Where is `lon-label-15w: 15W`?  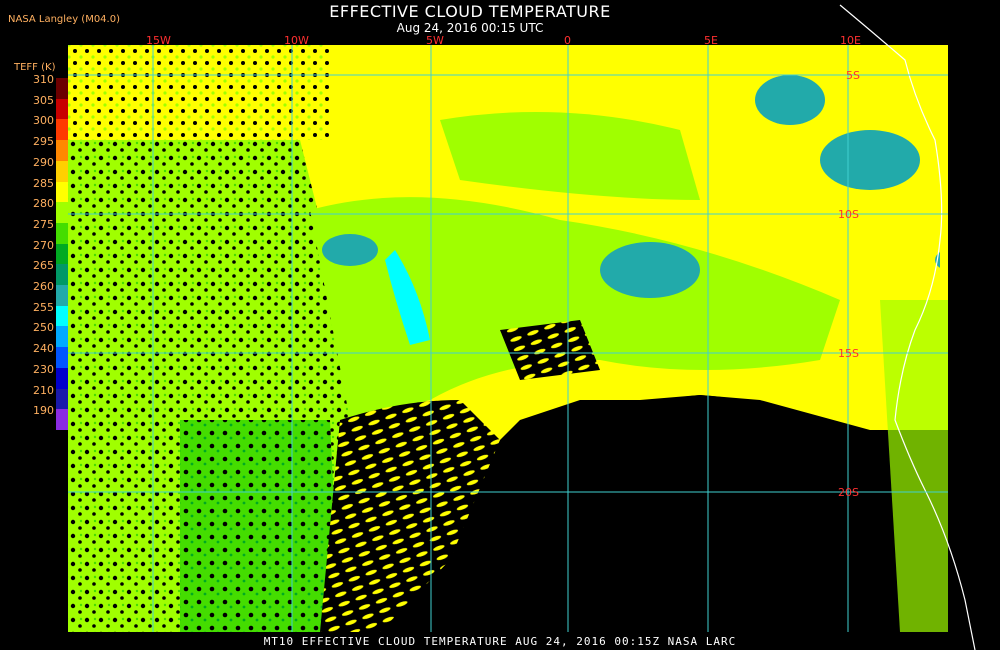 lon-label-15w: 15W is located at coordinates (158, 40).